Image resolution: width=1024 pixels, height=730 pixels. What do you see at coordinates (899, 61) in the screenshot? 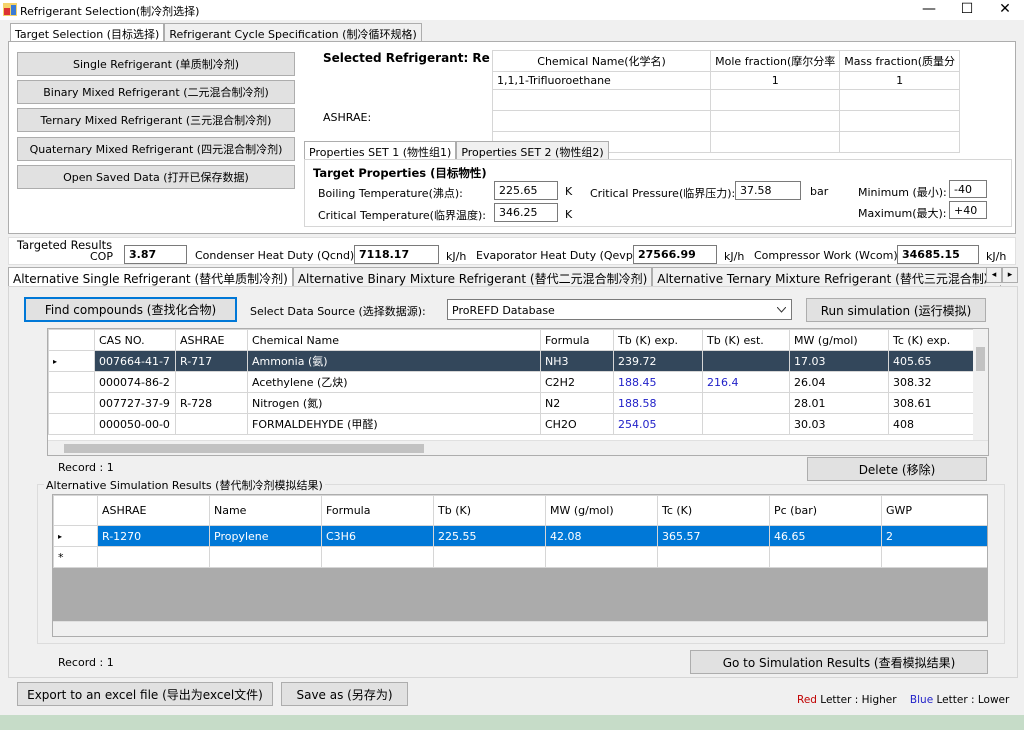
I see `col-mass-fraction: Mass fraction(质量分` at bounding box center [899, 61].